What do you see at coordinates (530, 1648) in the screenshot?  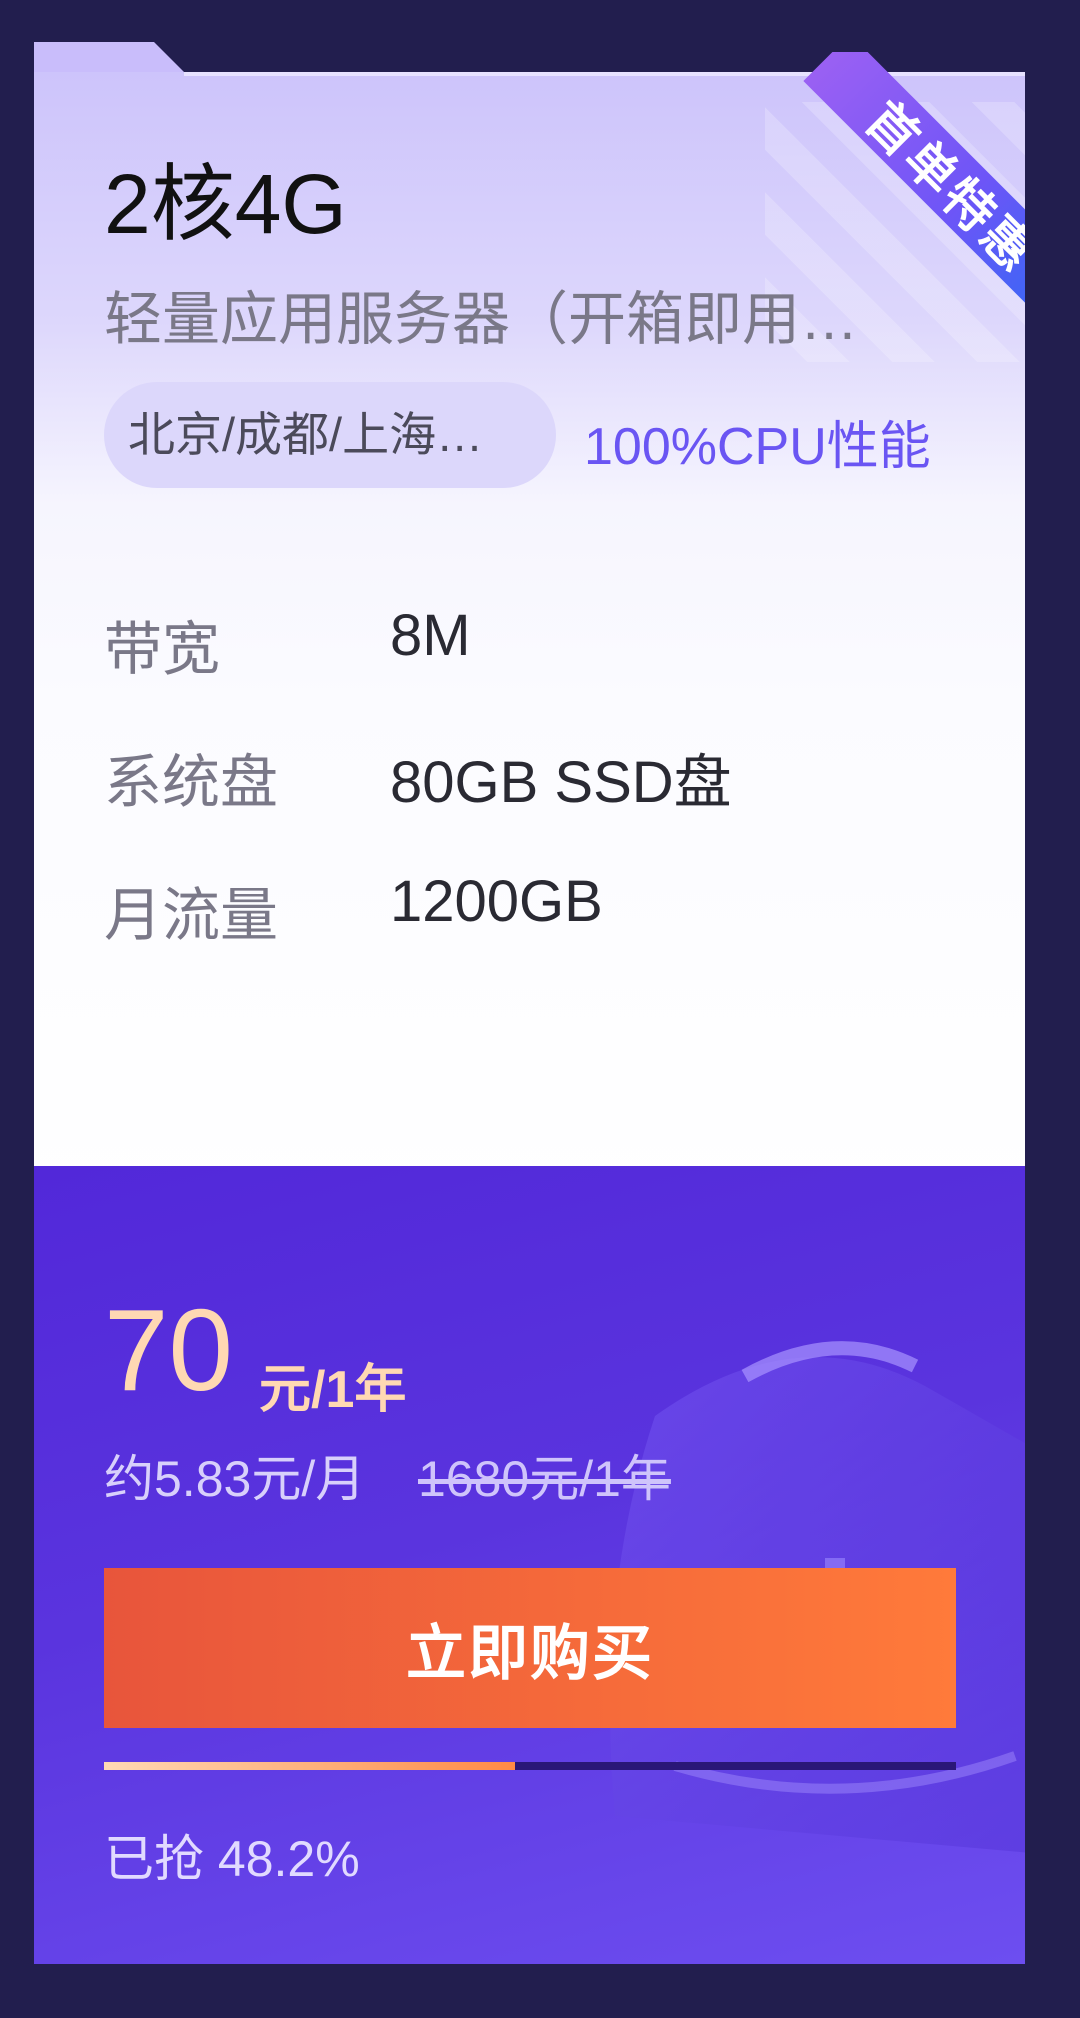 I see `buy-now-button: 立即购买` at bounding box center [530, 1648].